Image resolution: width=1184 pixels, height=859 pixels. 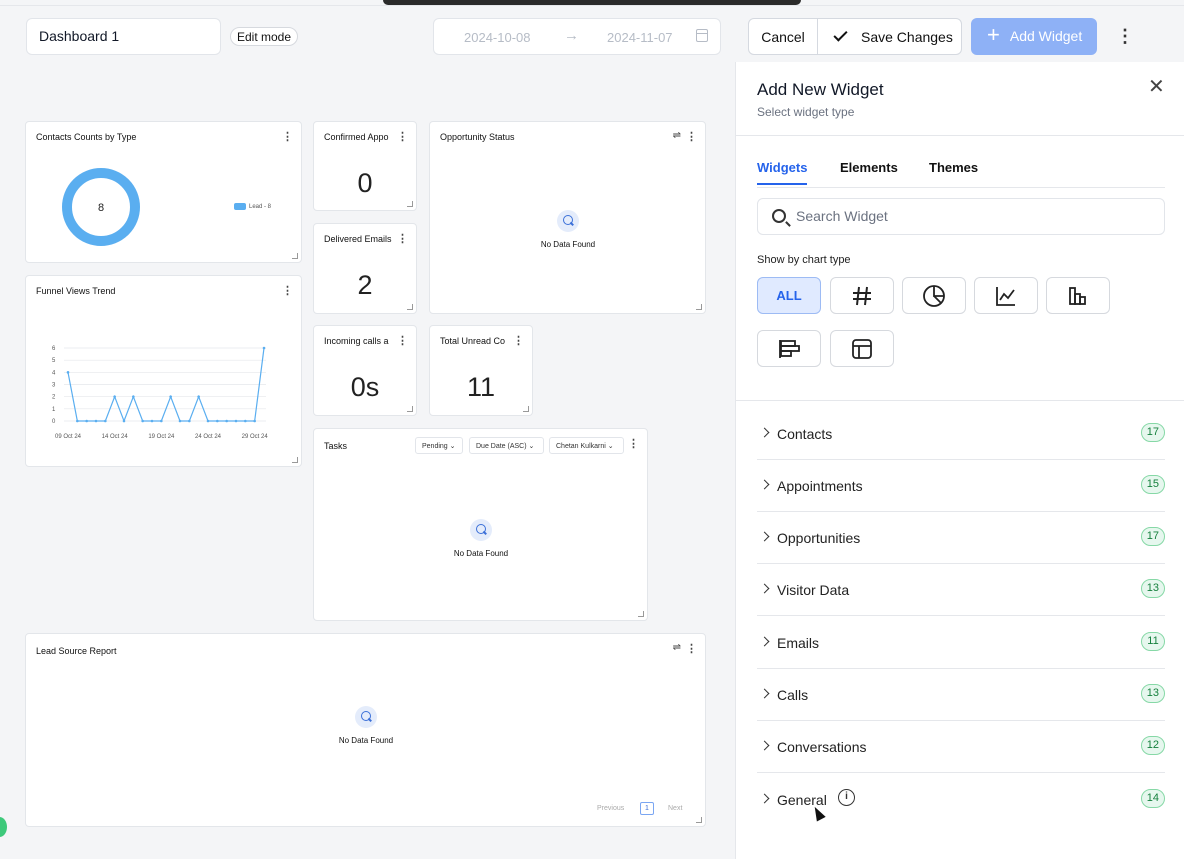 I want to click on tab-themes: Themes, so click(x=953, y=171).